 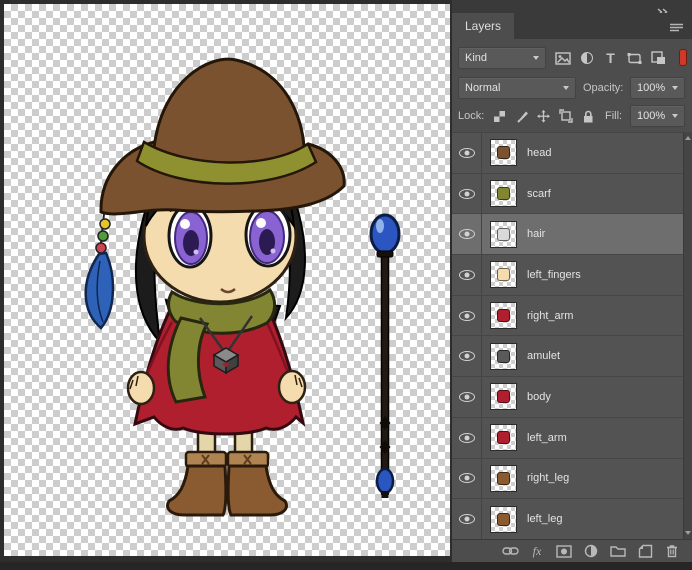 I want to click on layer-row-body: body, so click(x=567, y=397).